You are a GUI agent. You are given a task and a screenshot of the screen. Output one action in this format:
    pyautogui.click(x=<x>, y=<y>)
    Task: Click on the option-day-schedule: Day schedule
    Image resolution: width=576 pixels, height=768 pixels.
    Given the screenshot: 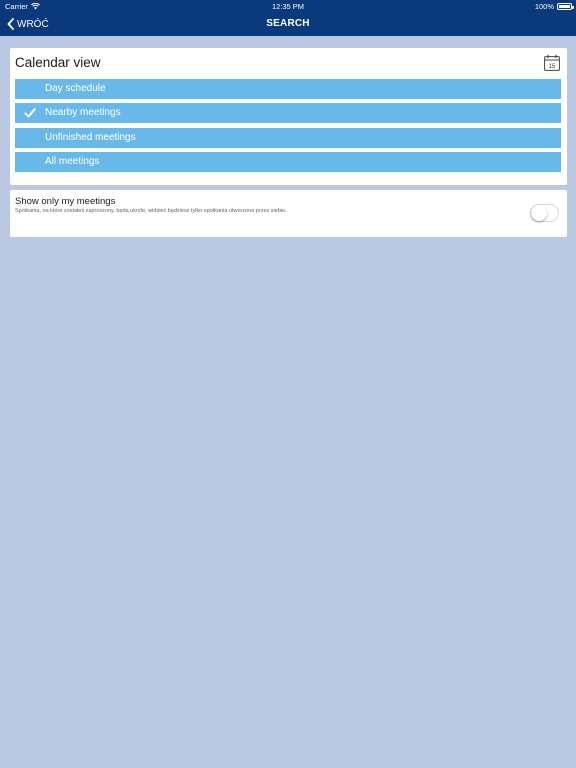 What is the action you would take?
    pyautogui.click(x=288, y=89)
    